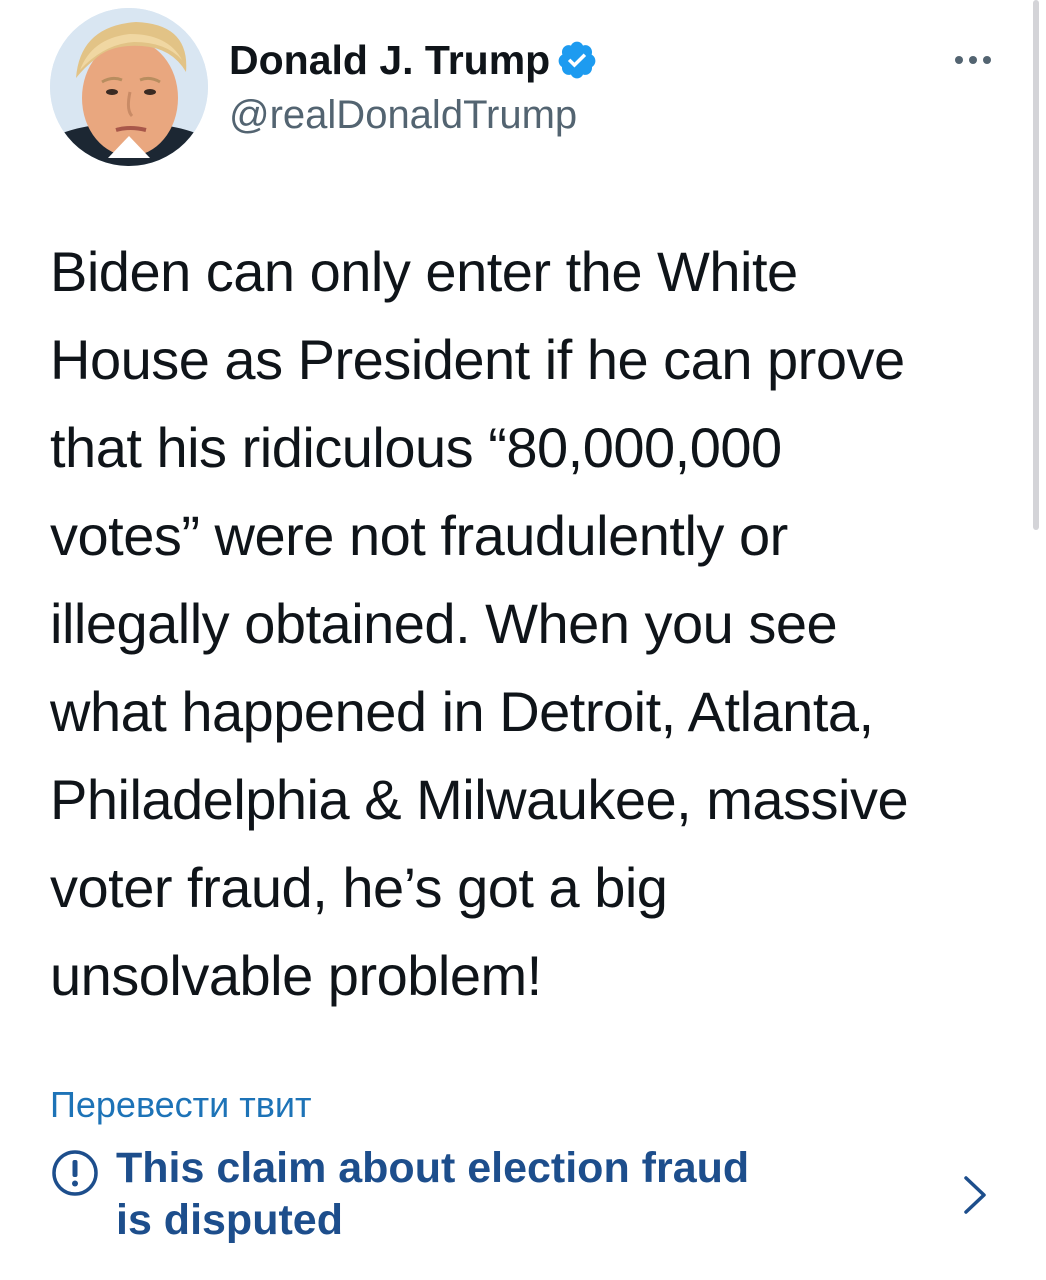  What do you see at coordinates (577, 60) in the screenshot?
I see `verified-badge-icon` at bounding box center [577, 60].